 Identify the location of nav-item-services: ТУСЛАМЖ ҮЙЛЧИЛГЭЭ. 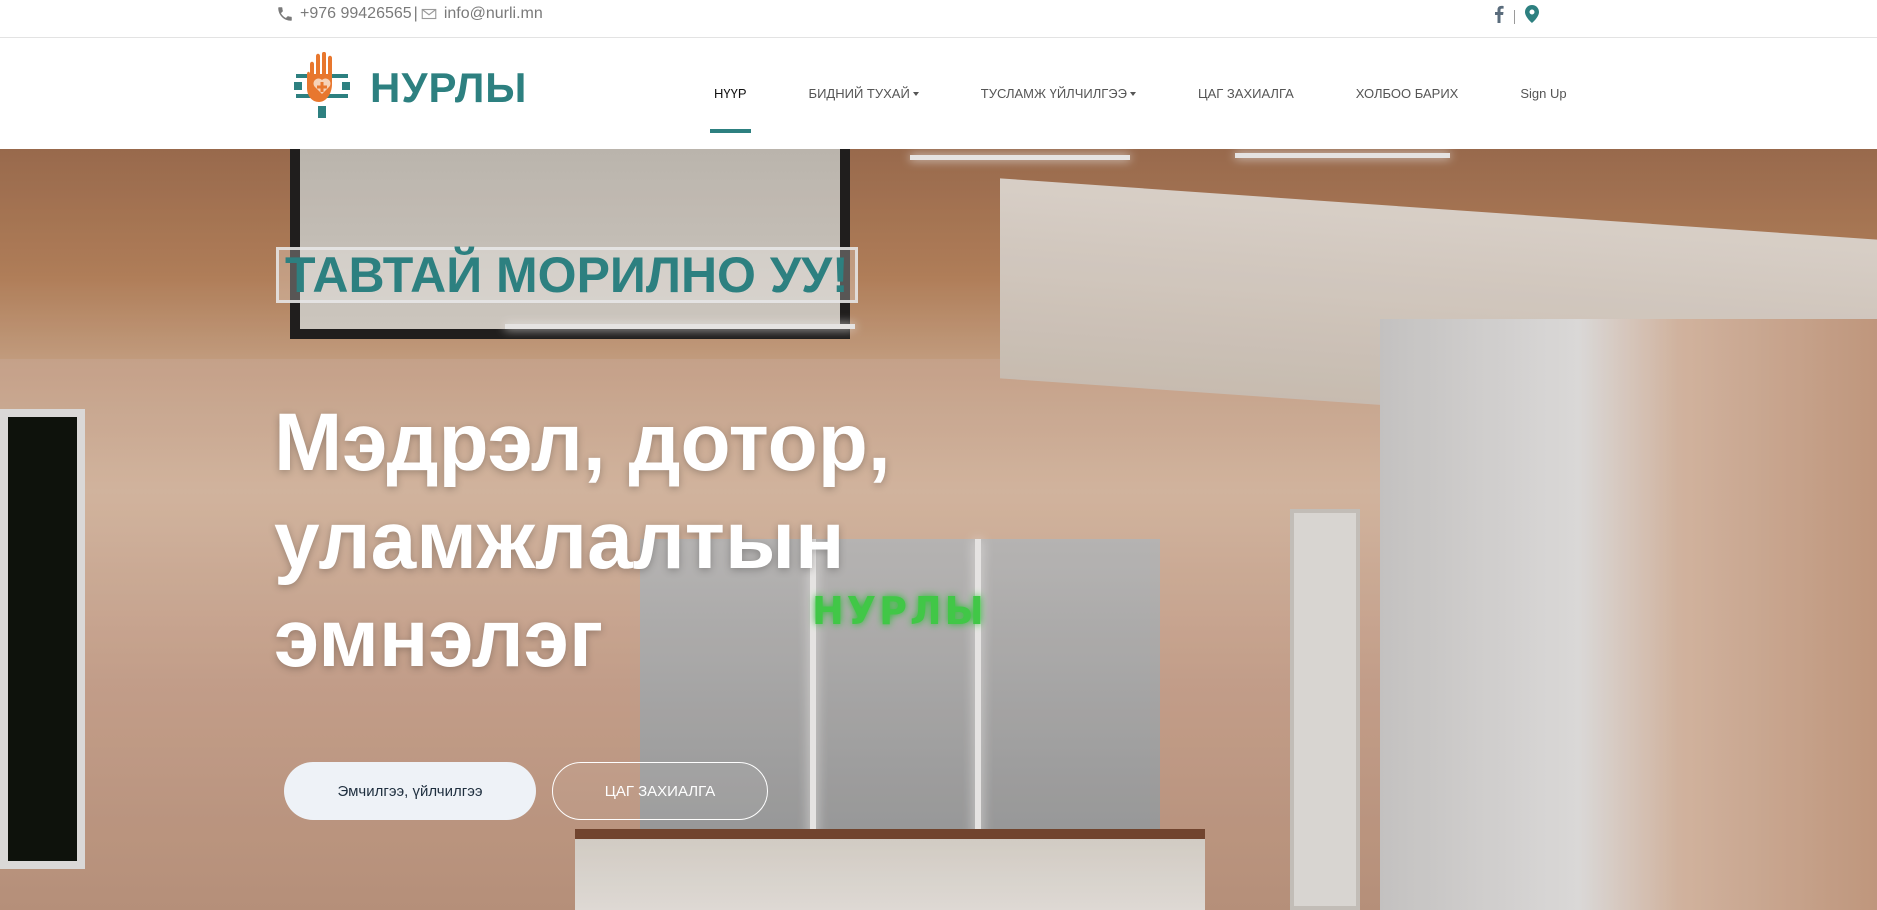
(1058, 93).